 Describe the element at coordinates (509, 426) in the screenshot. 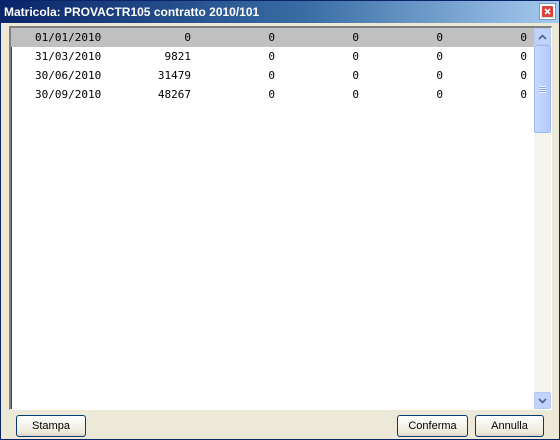

I see `cancel-button: Annulla` at that location.